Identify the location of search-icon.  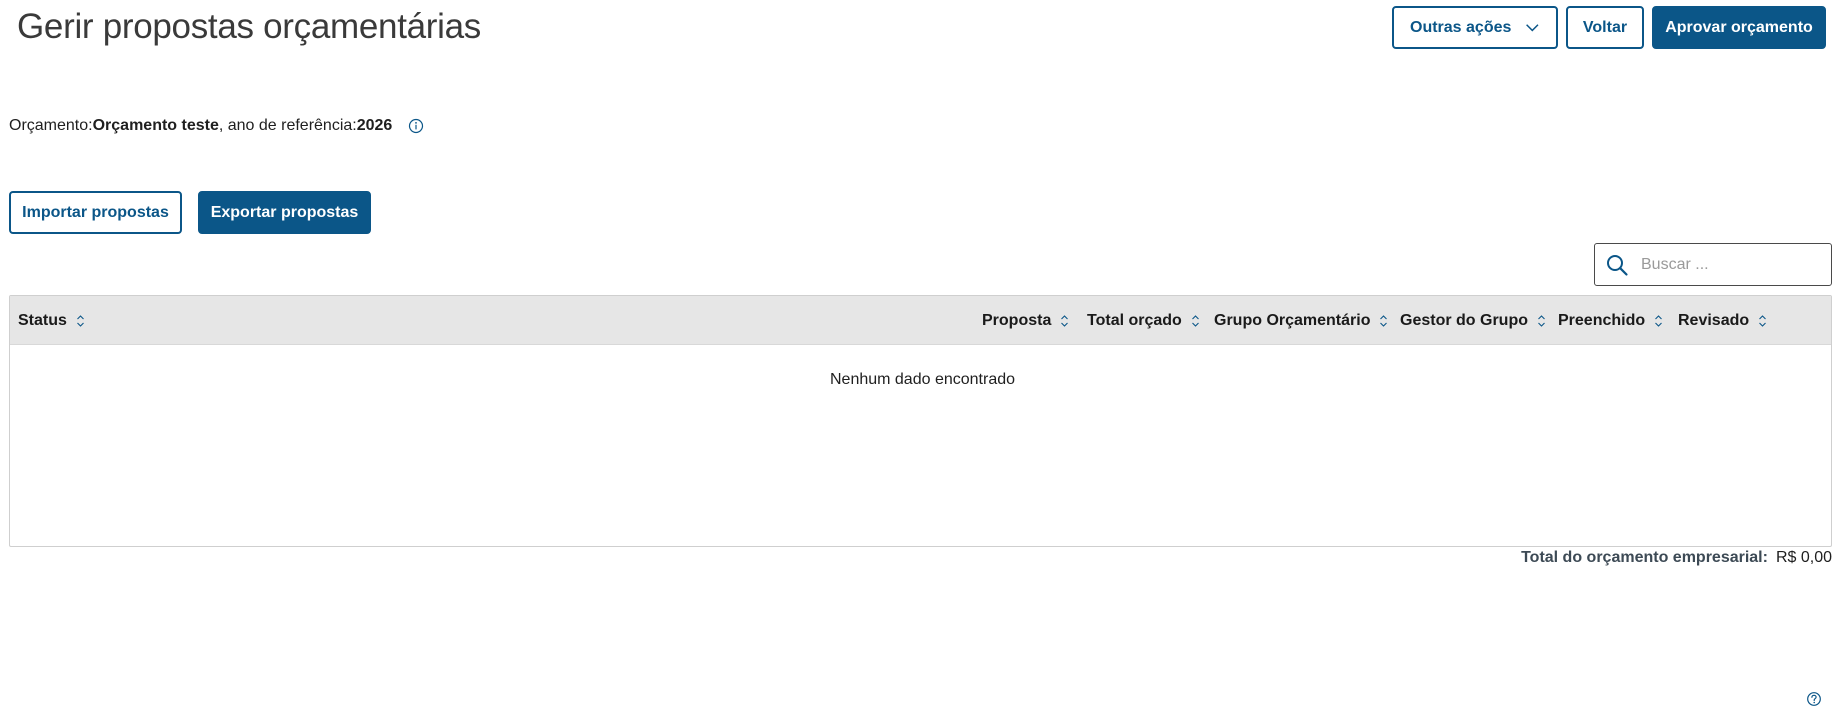
(1617, 265).